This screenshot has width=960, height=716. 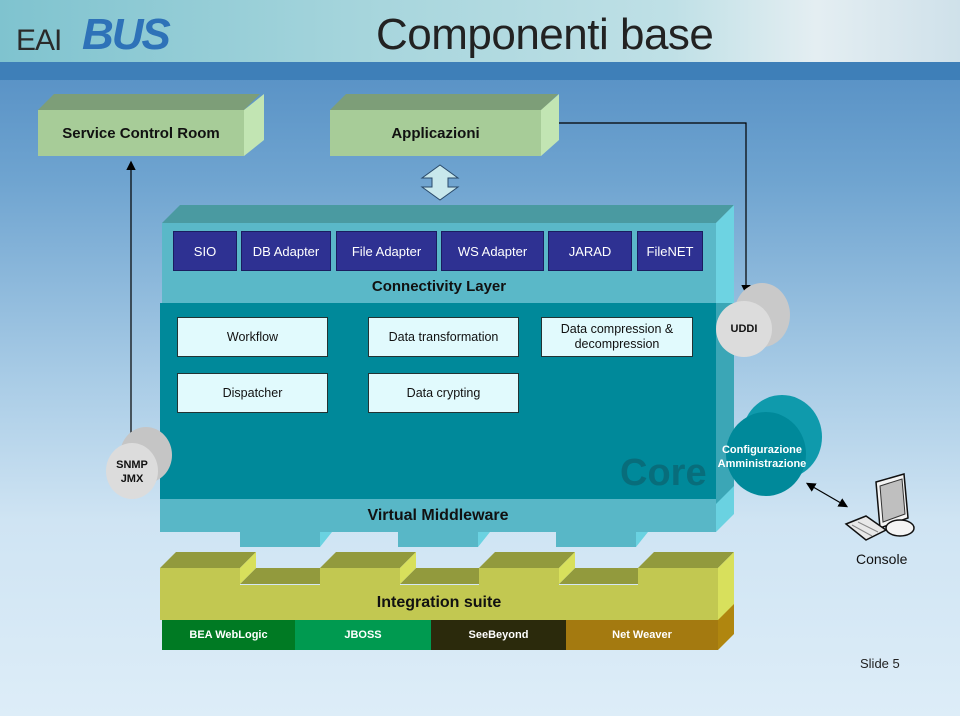 What do you see at coordinates (880, 663) in the screenshot?
I see `slide-number: Slide 5` at bounding box center [880, 663].